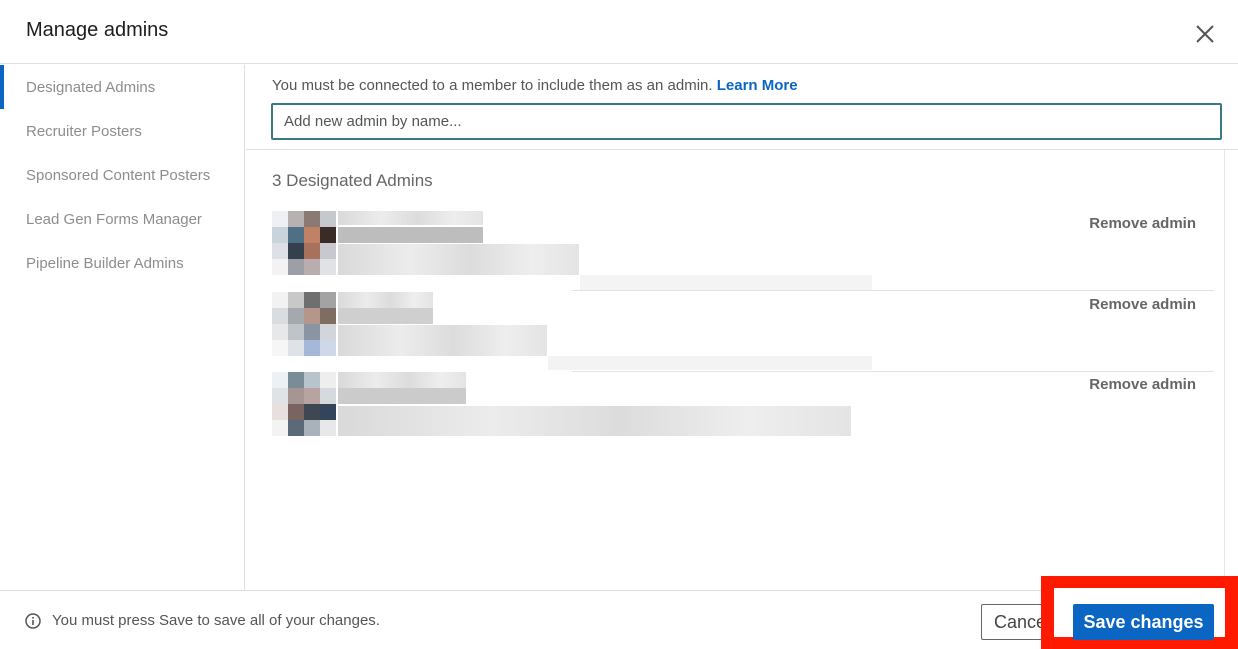 The width and height of the screenshot is (1238, 649). What do you see at coordinates (893, 290) in the screenshot?
I see `row-divider` at bounding box center [893, 290].